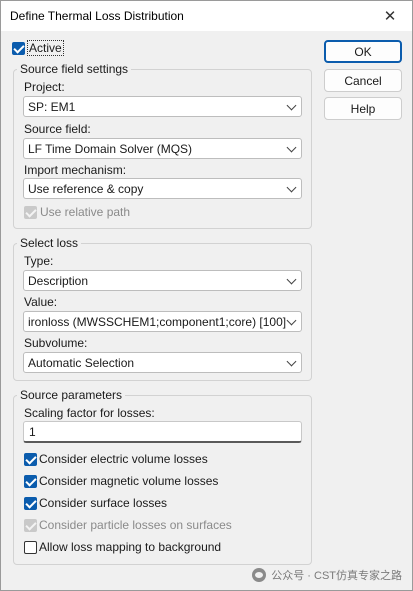 The width and height of the screenshot is (413, 591). What do you see at coordinates (30, 547) in the screenshot?
I see `background-mapping-checkbox` at bounding box center [30, 547].